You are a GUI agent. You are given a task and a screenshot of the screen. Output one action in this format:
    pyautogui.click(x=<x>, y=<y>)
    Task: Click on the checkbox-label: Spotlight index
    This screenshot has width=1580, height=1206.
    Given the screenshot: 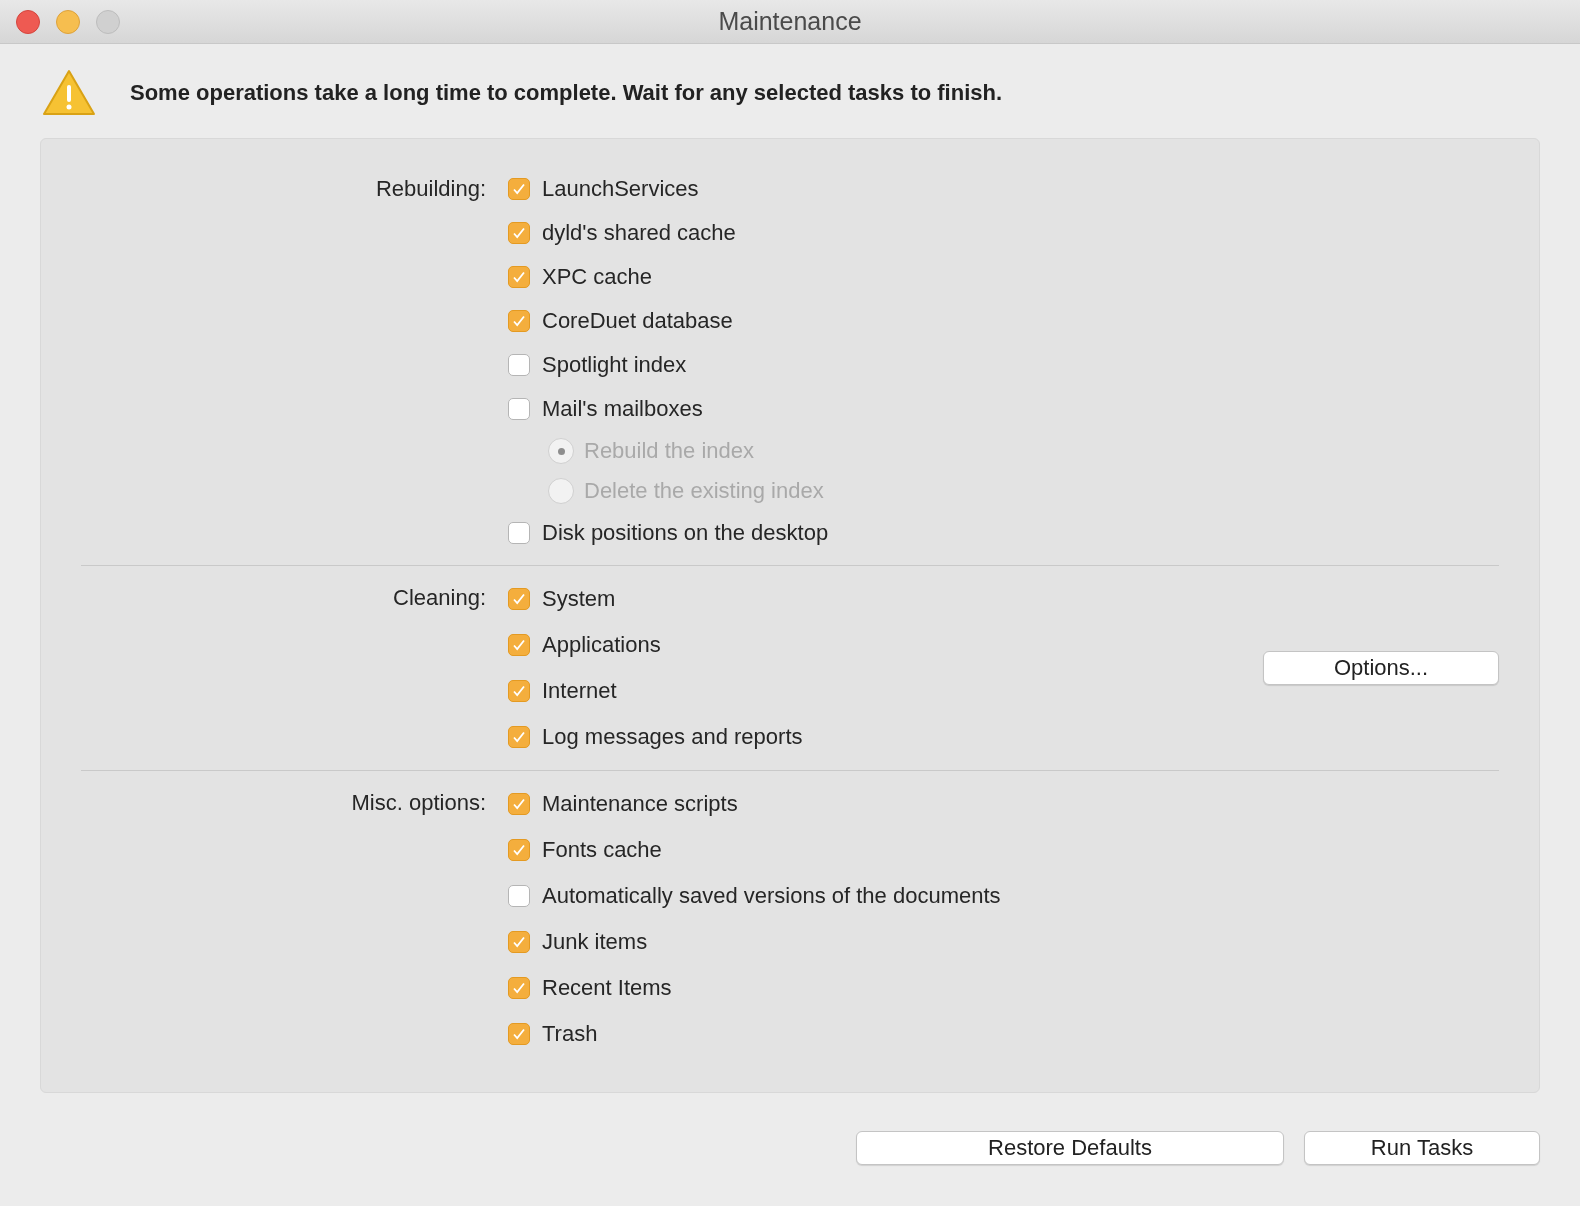 What is the action you would take?
    pyautogui.click(x=614, y=365)
    